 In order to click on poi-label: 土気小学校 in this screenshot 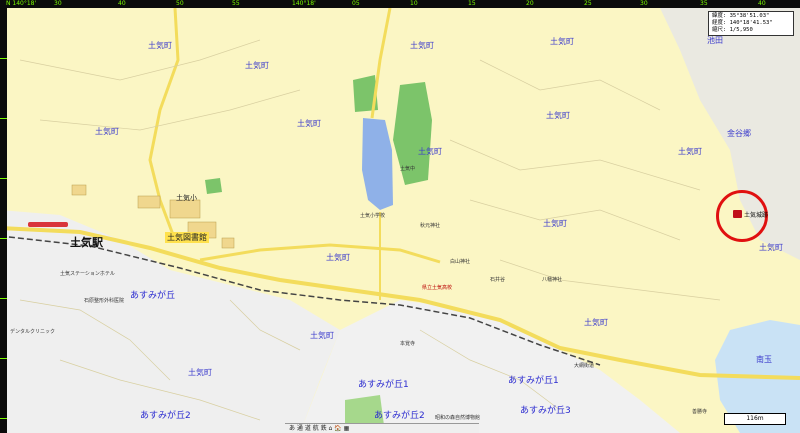, I will do `click(373, 216)`.